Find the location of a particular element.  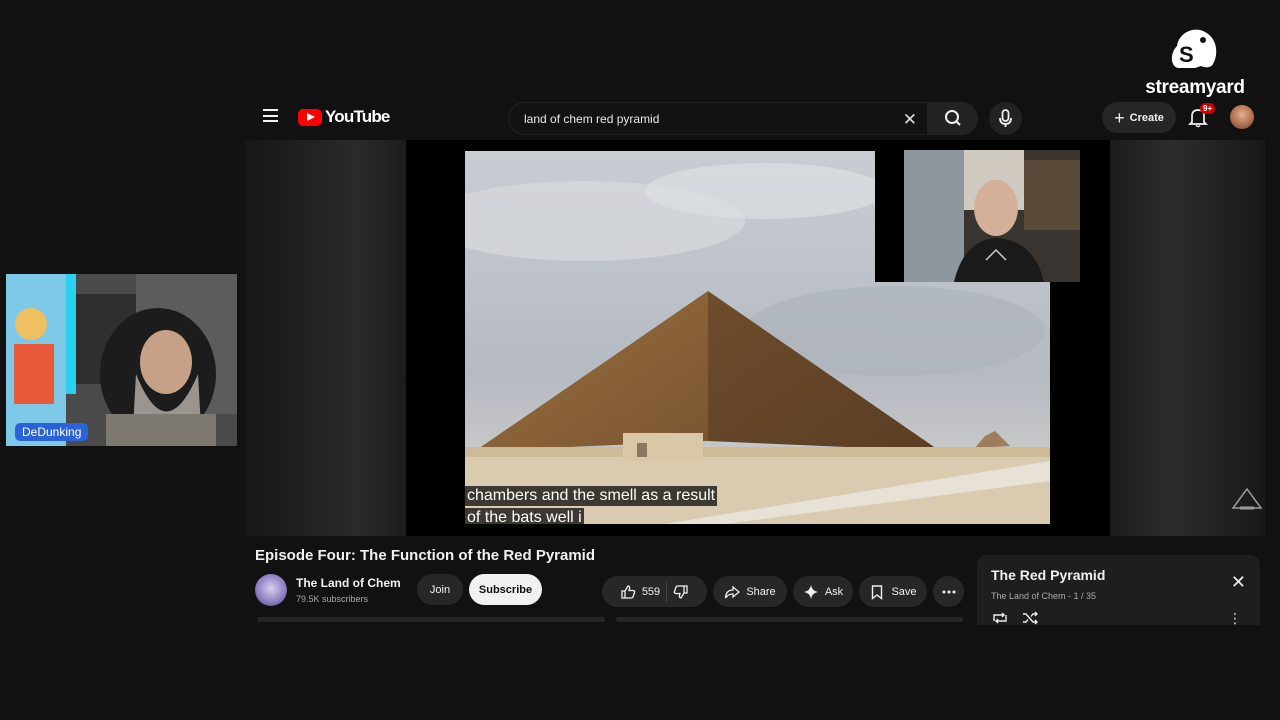

more-vertical-icon: ⋮ is located at coordinates (1235, 618).